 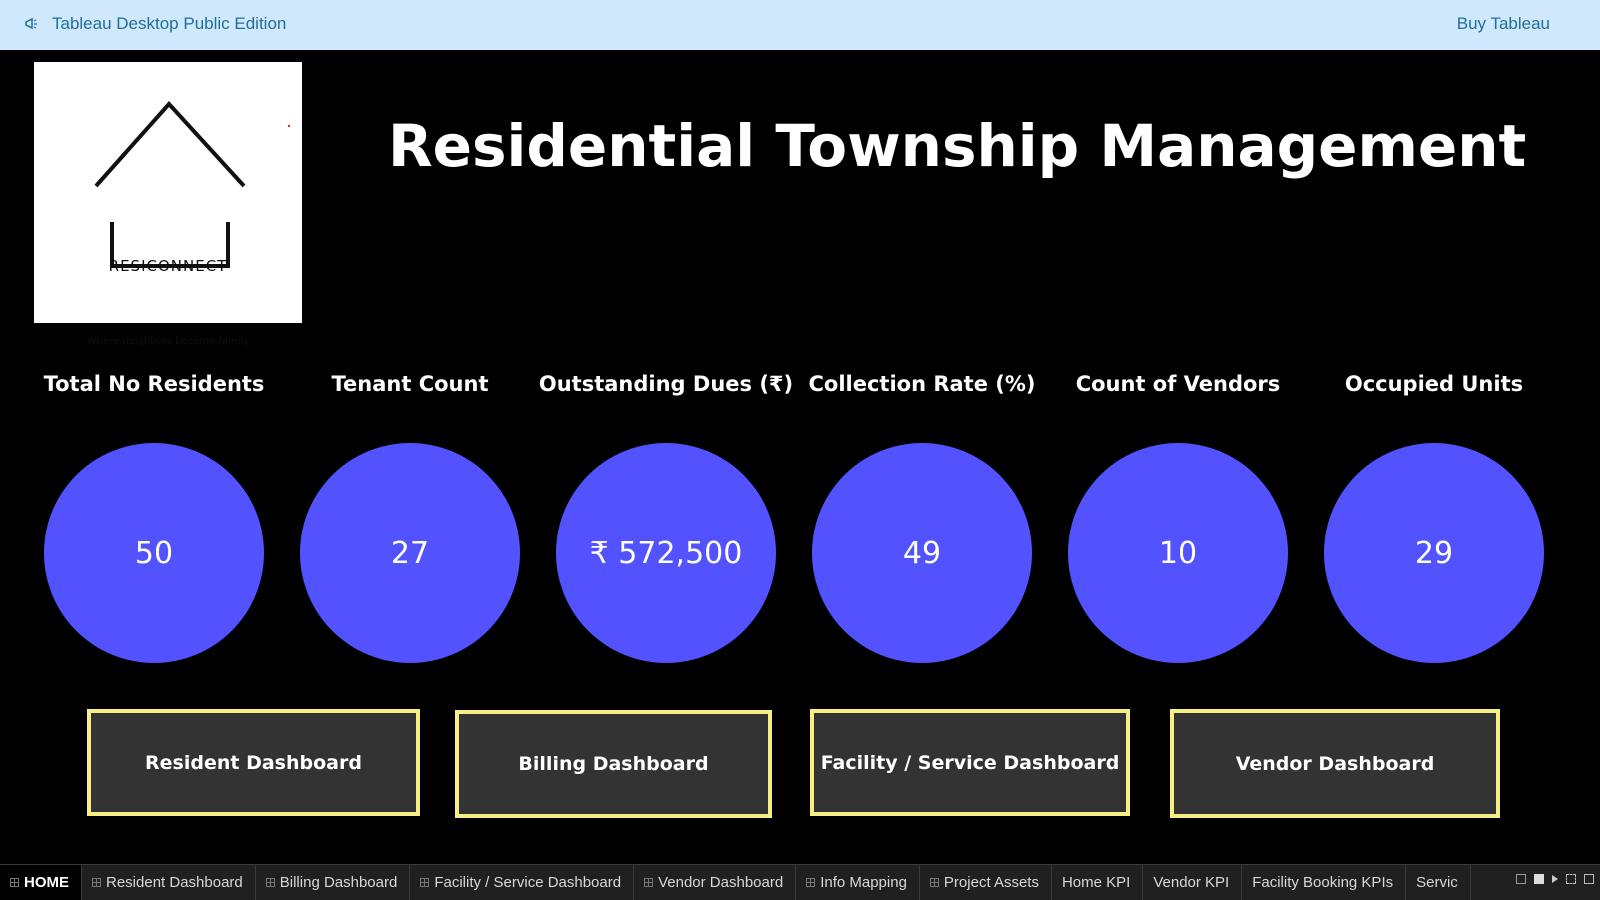 I want to click on kpi-value-occupied-units: 29, so click(x=1434, y=553).